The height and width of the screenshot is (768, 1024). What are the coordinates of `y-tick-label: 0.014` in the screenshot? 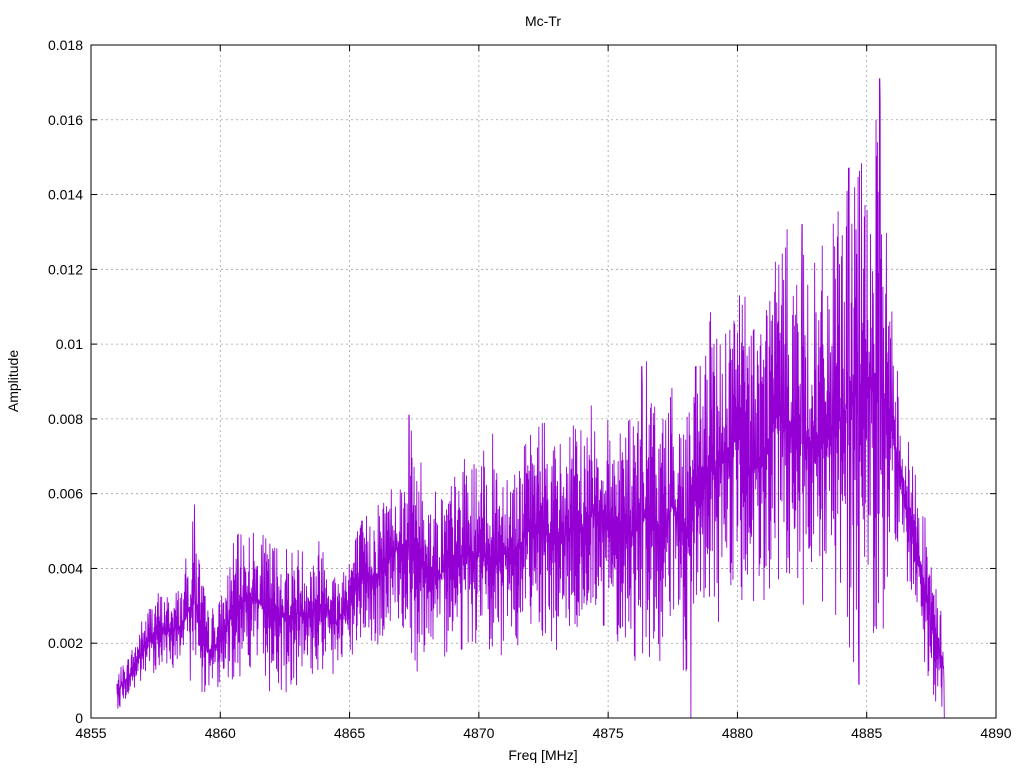 It's located at (65, 195).